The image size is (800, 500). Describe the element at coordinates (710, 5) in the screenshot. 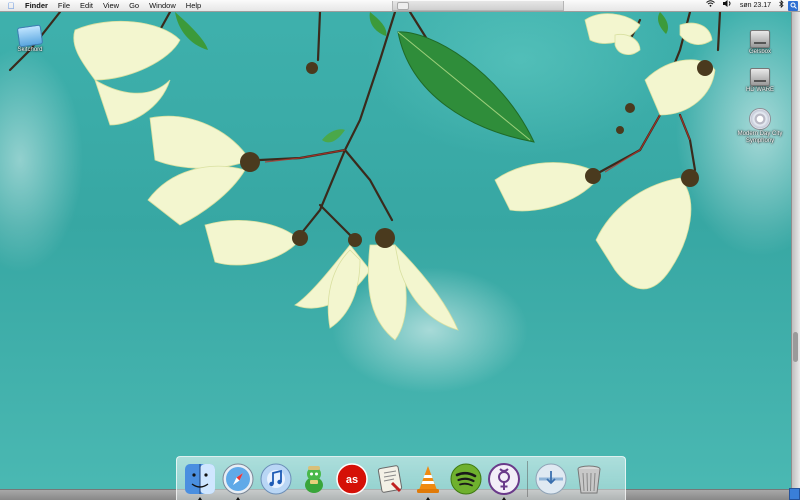

I see `wifi-icon` at that location.